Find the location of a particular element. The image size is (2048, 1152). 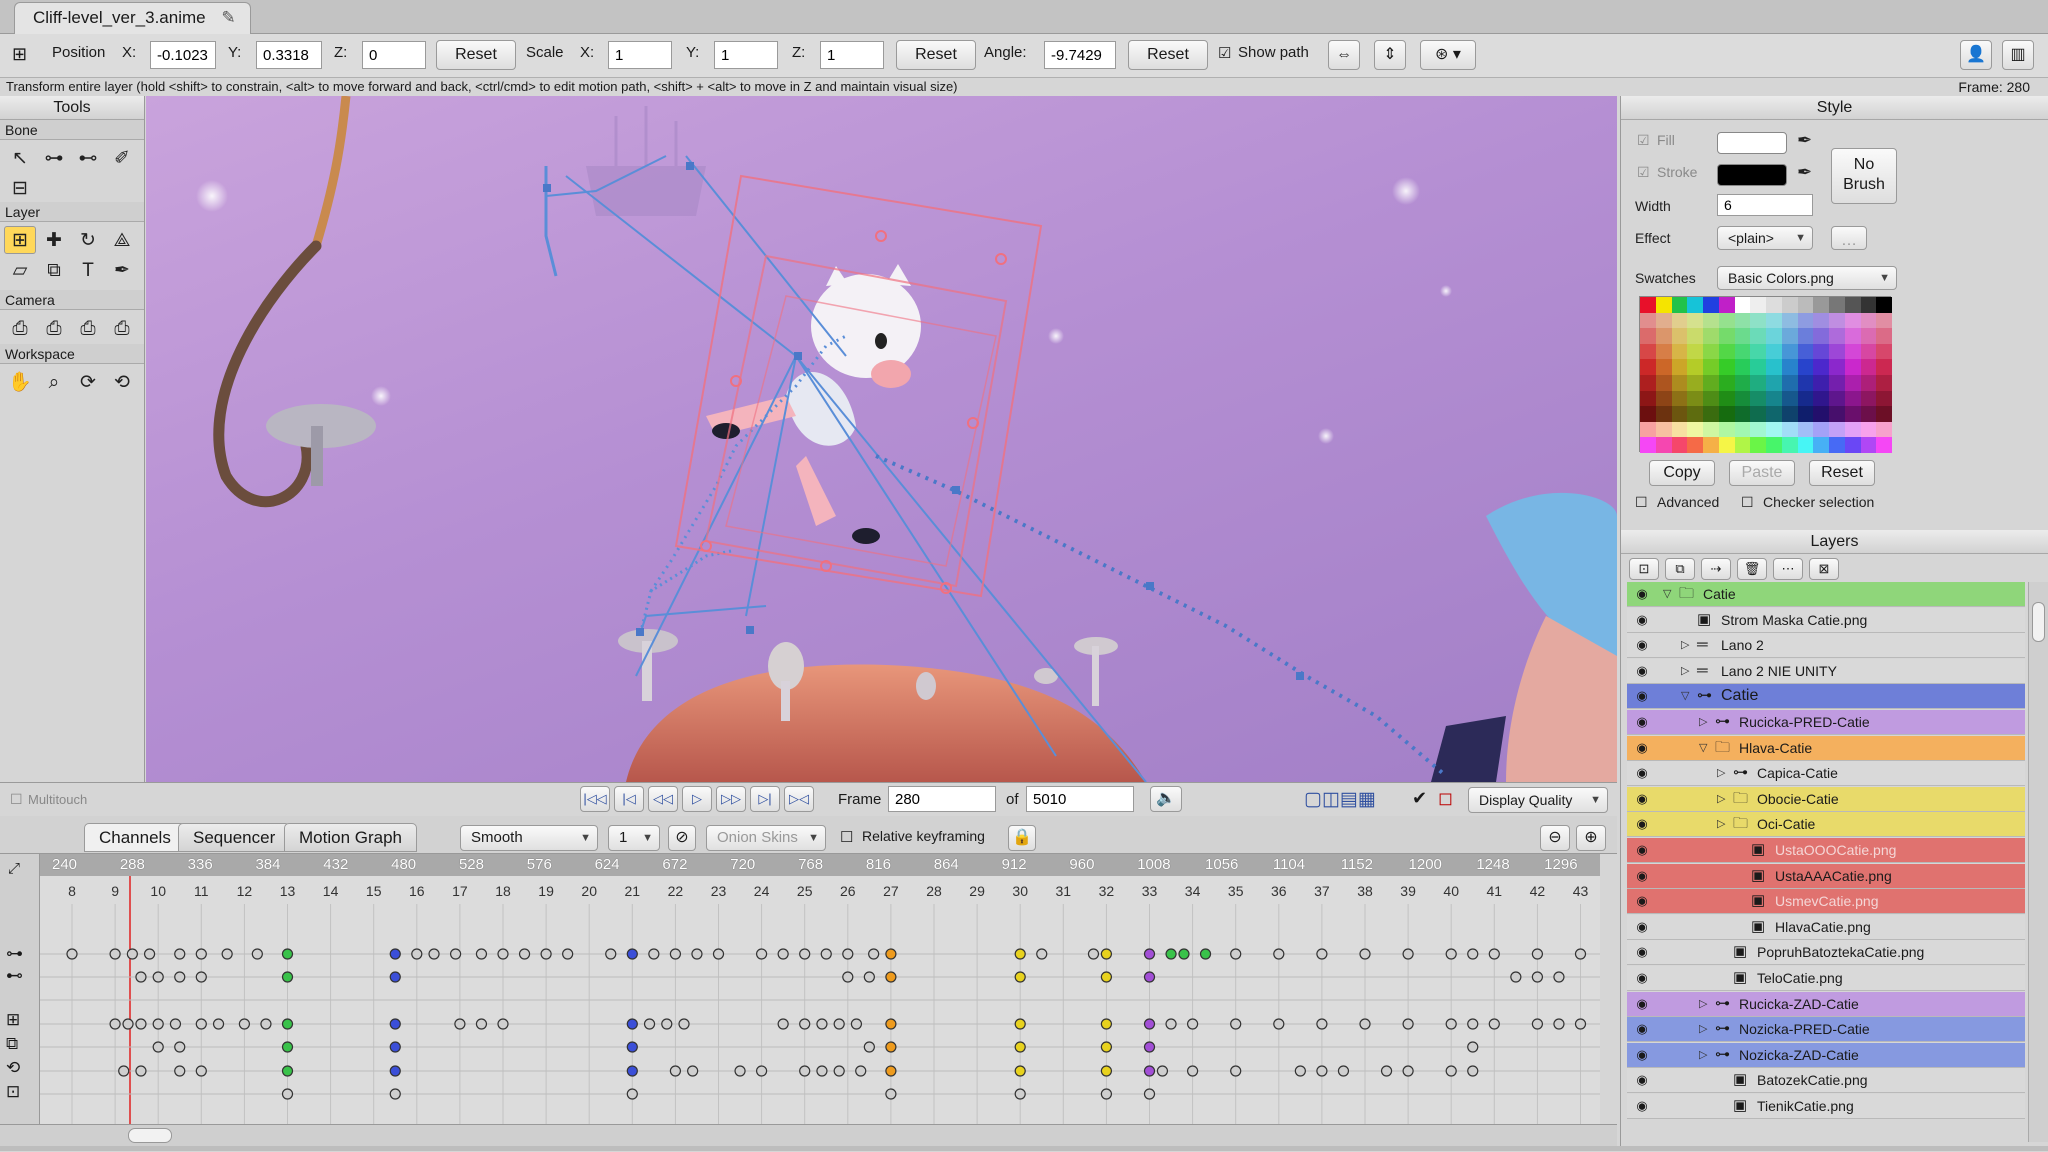

audio-icon: 🔈 is located at coordinates (1166, 799).